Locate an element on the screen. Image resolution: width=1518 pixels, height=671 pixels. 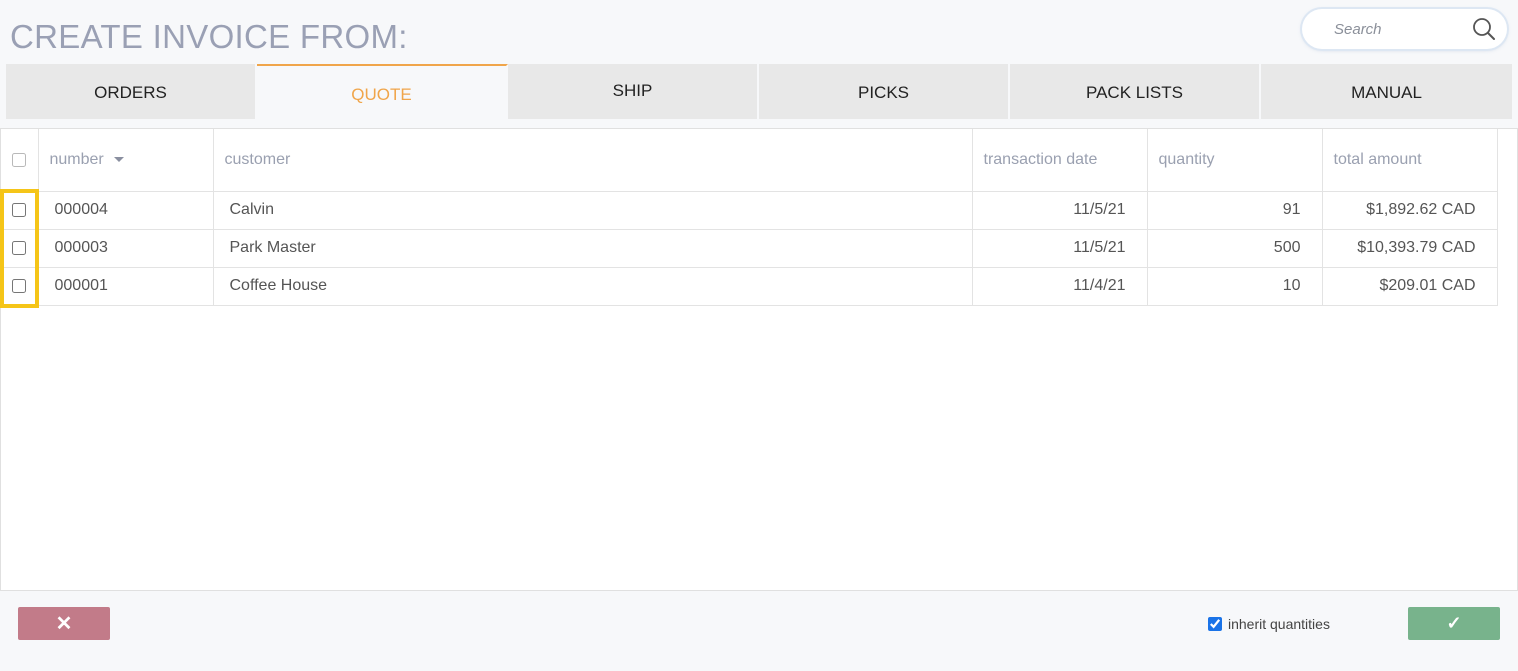
select-all-checkbox is located at coordinates (19, 159).